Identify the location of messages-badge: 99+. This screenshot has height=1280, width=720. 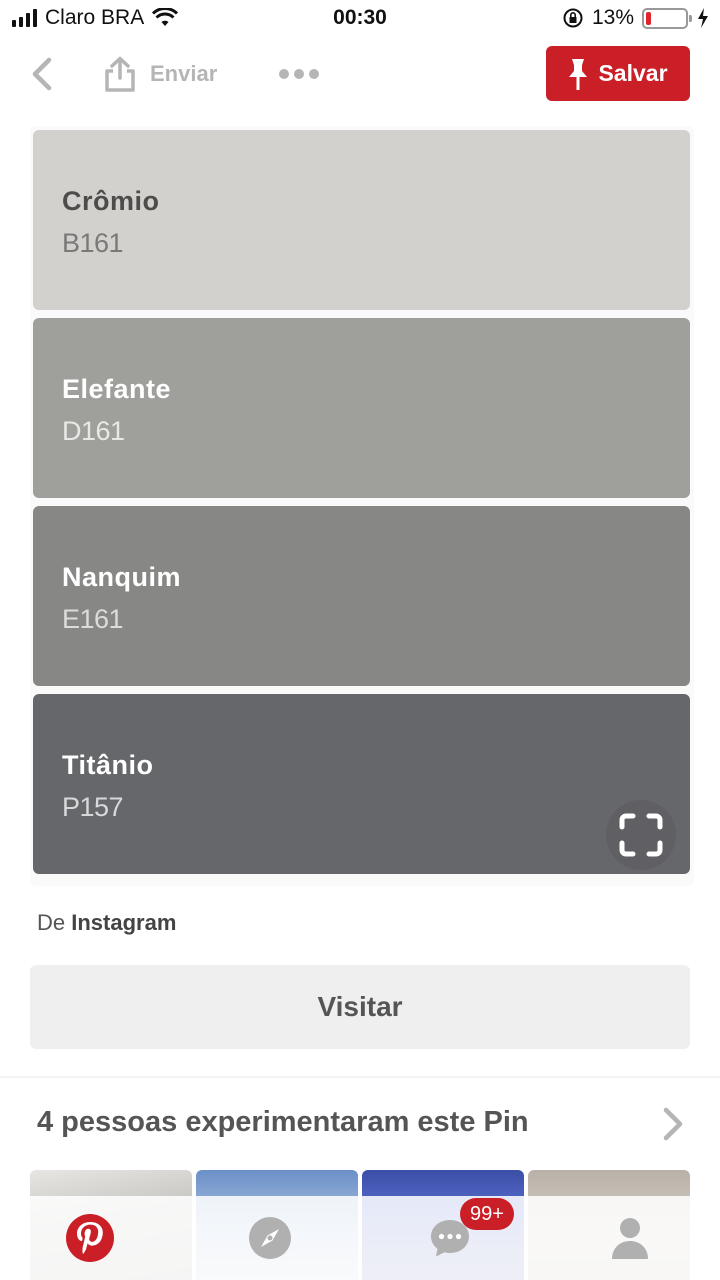
(487, 1214).